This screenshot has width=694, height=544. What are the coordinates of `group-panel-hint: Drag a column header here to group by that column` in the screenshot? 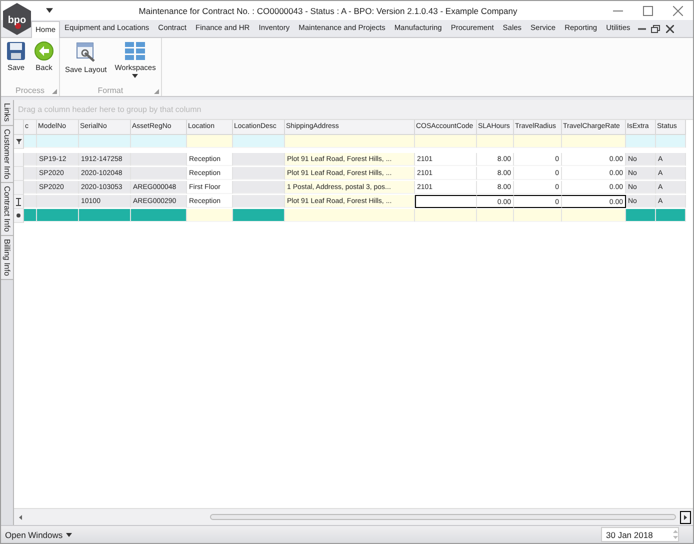 It's located at (110, 109).